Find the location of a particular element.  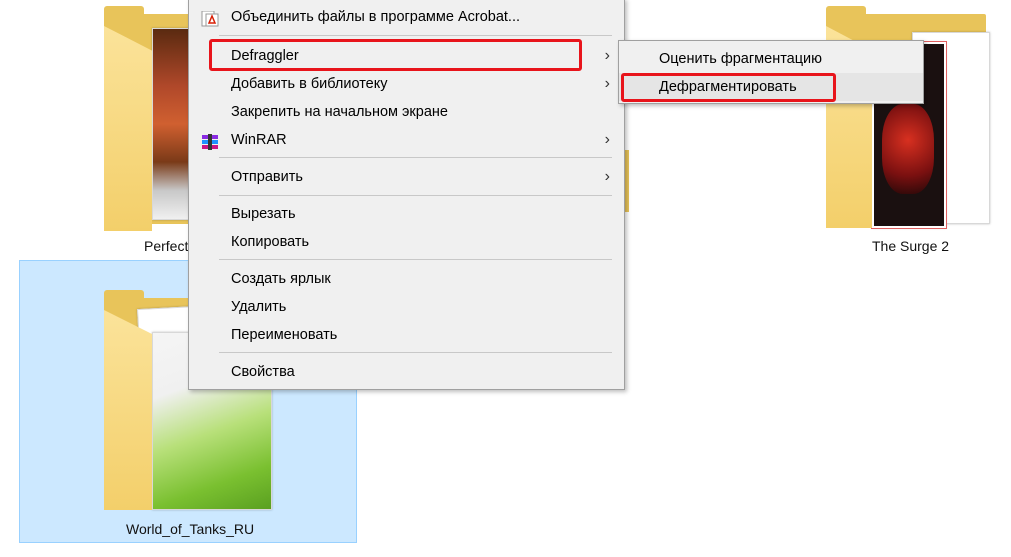

menu-item-label: Удалить is located at coordinates (259, 307).